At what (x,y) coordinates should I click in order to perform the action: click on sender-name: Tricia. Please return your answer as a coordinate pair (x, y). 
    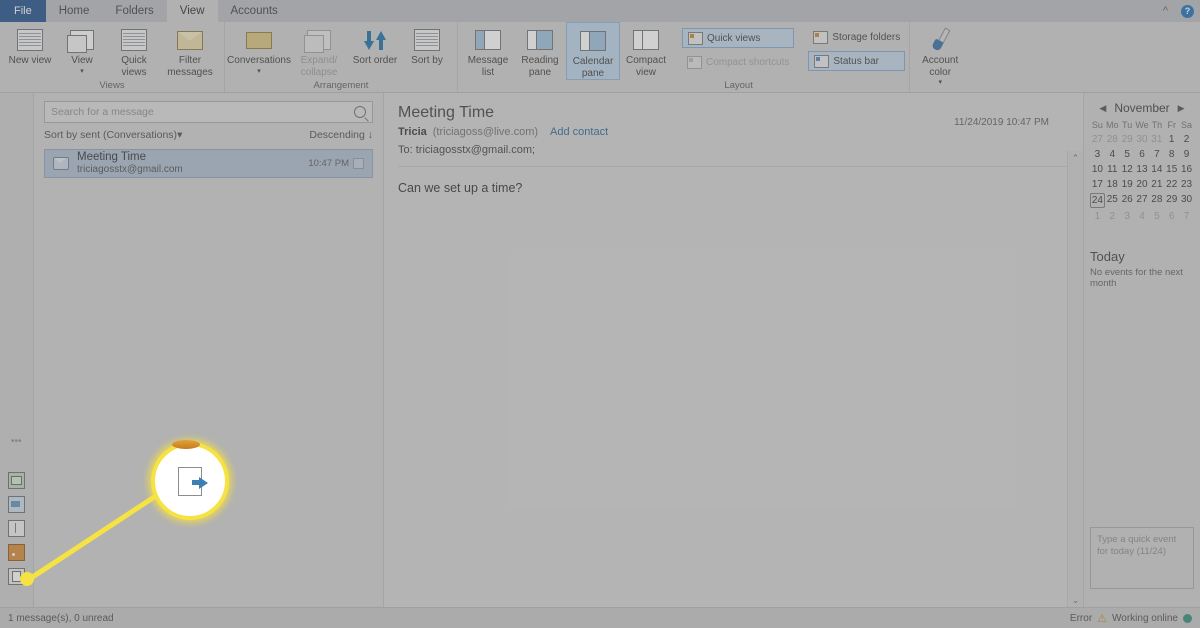
    Looking at the image, I should click on (412, 132).